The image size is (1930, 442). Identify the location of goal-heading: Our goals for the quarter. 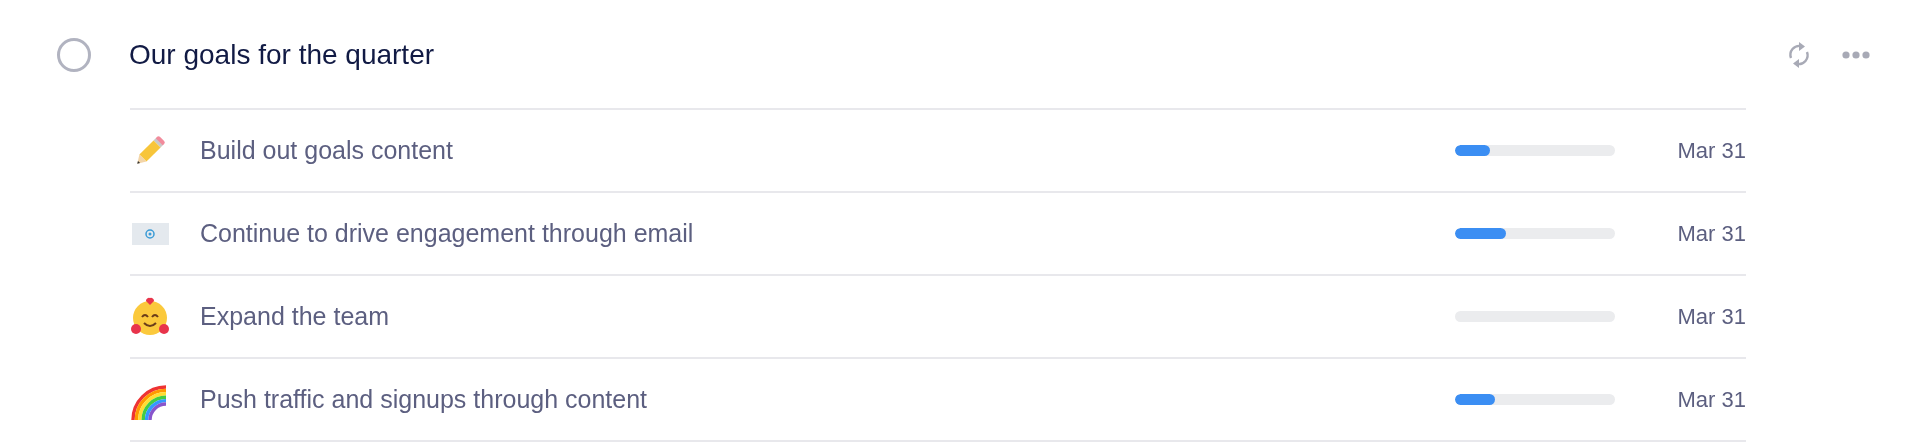
(282, 55).